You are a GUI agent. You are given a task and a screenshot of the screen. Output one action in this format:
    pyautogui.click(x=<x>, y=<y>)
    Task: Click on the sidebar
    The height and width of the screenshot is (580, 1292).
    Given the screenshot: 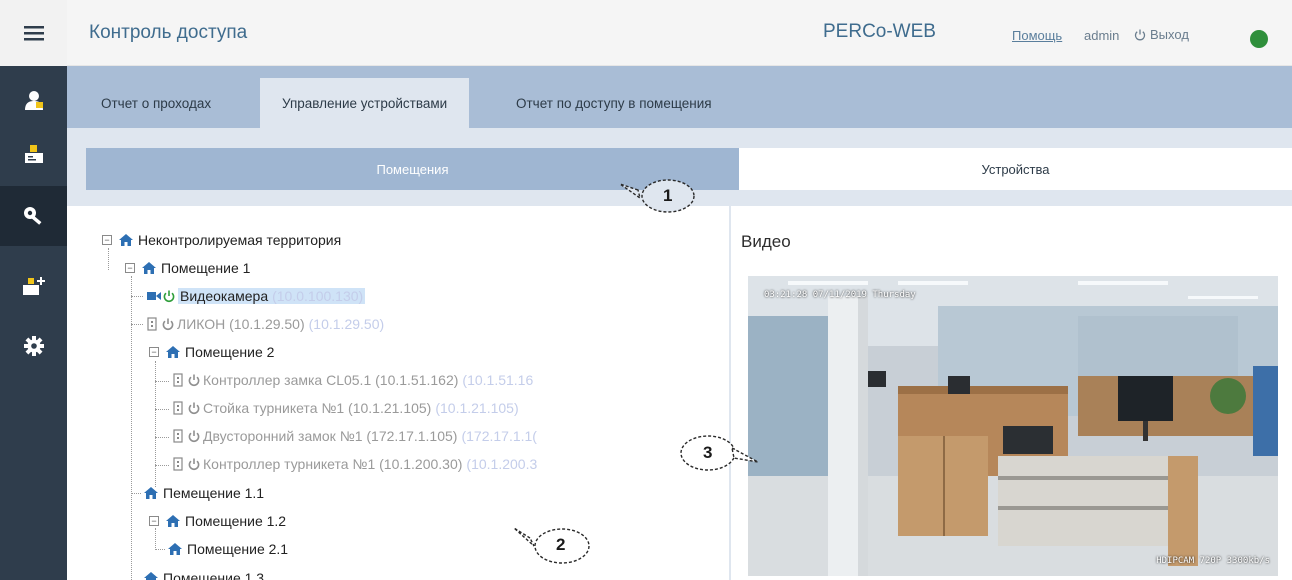 What is the action you would take?
    pyautogui.click(x=33, y=290)
    